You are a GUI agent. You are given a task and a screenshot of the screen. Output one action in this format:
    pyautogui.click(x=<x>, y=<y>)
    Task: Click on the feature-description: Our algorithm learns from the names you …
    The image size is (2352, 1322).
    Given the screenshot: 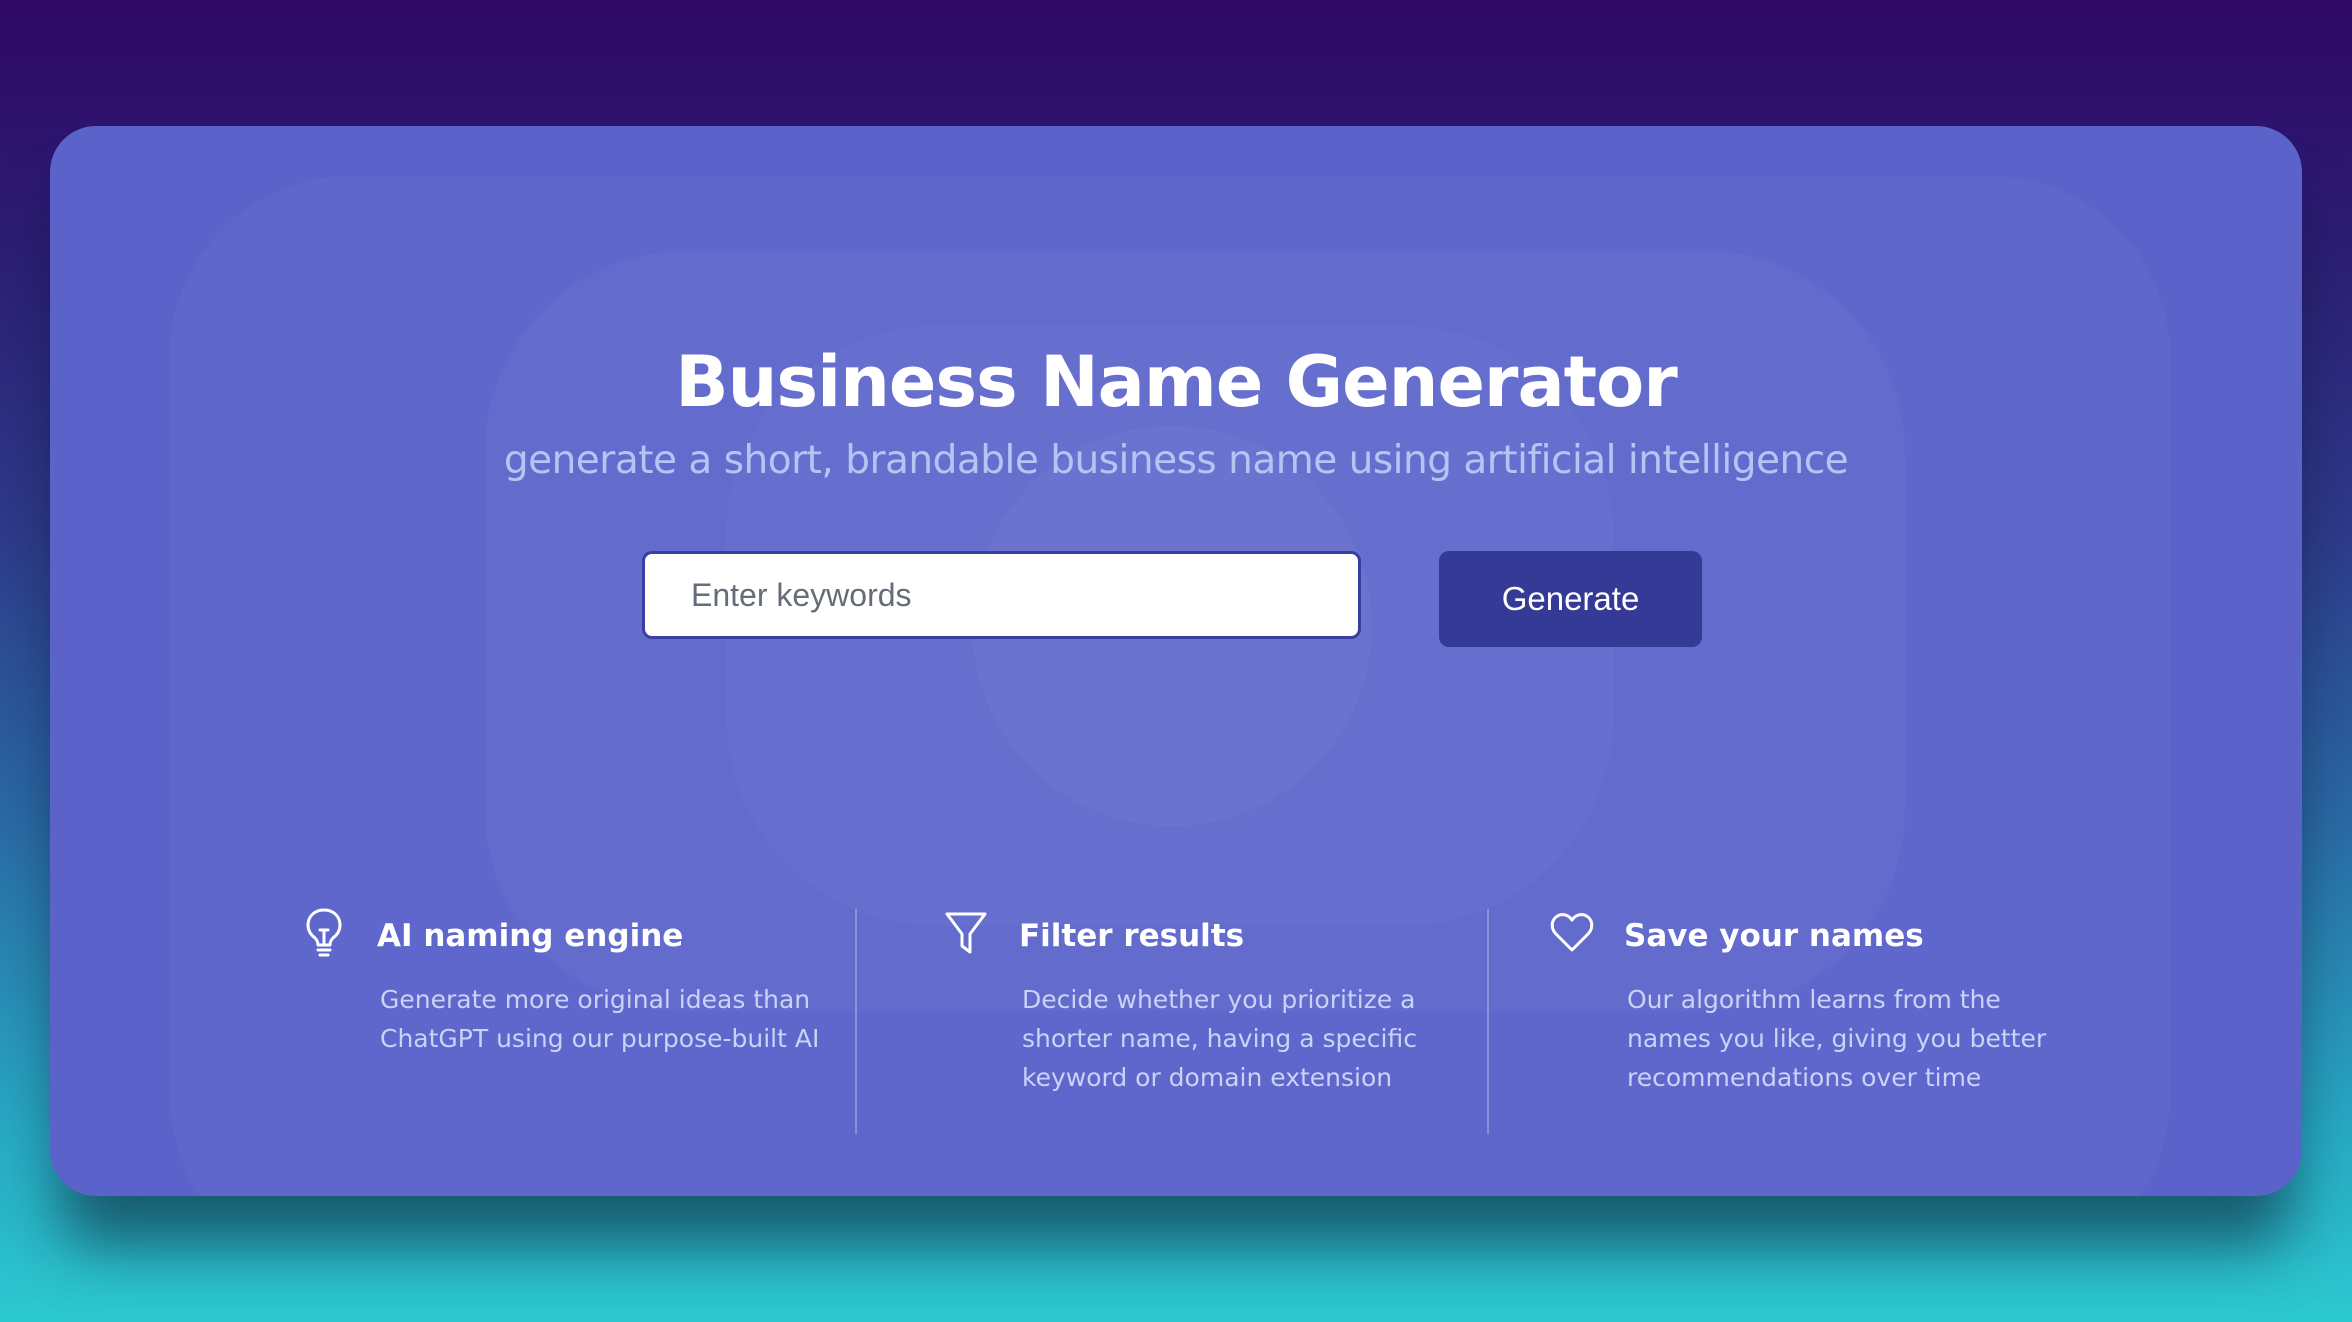 What is the action you would take?
    pyautogui.click(x=1837, y=1038)
    